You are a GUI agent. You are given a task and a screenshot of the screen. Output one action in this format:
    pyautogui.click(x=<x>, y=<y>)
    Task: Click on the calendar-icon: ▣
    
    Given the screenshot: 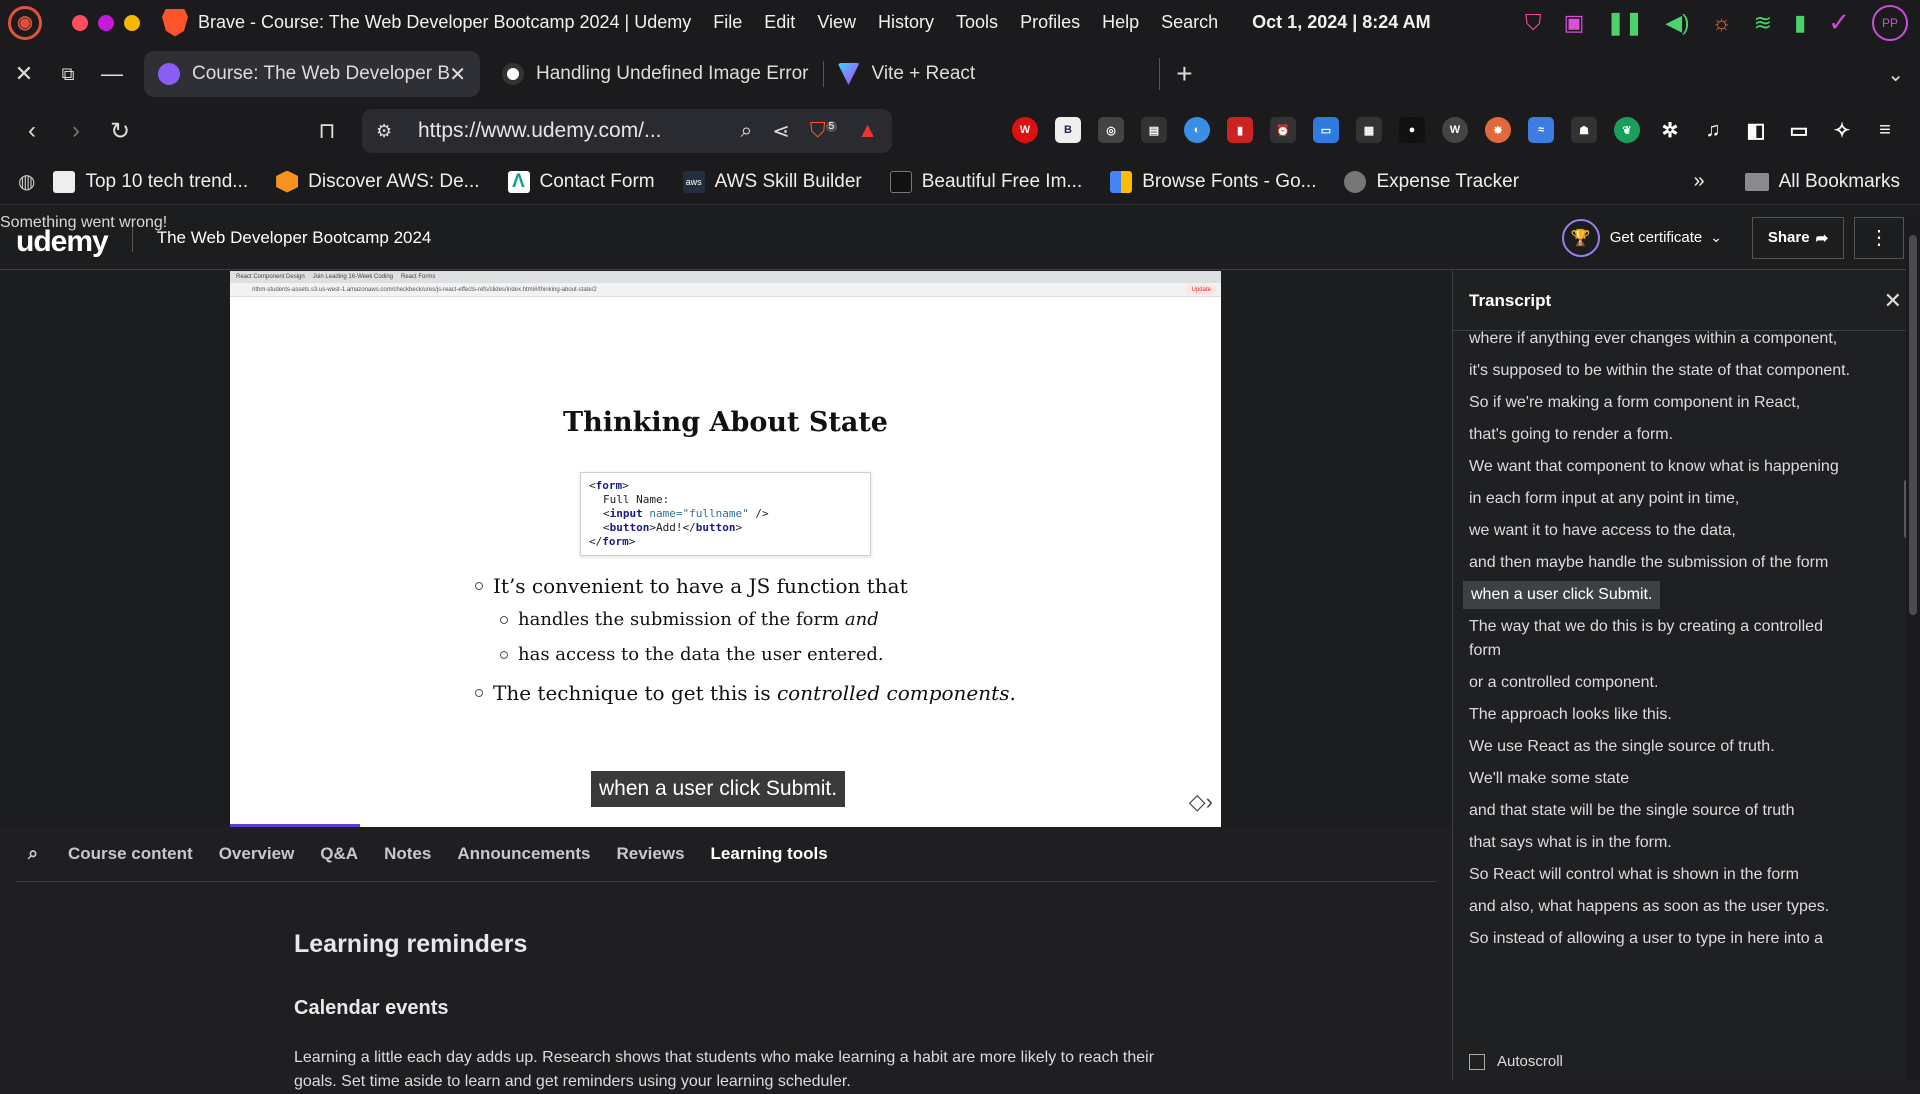 What is the action you would take?
    pyautogui.click(x=1574, y=23)
    